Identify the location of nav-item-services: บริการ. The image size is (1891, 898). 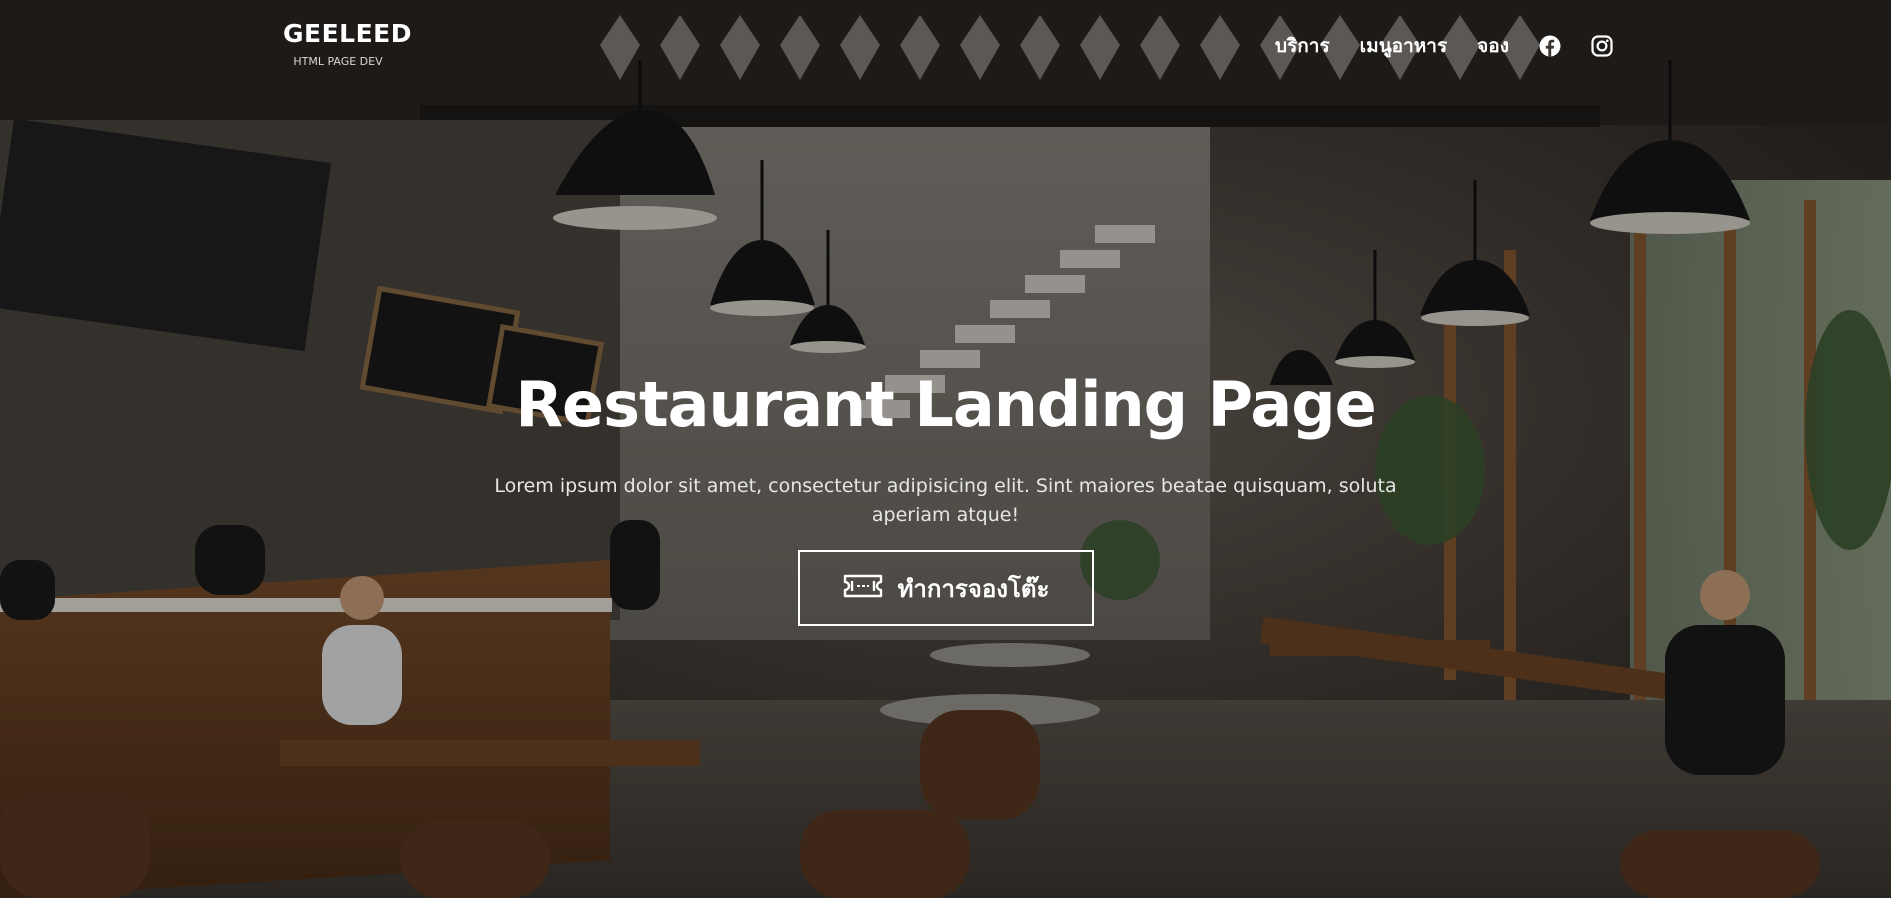
(1302, 46).